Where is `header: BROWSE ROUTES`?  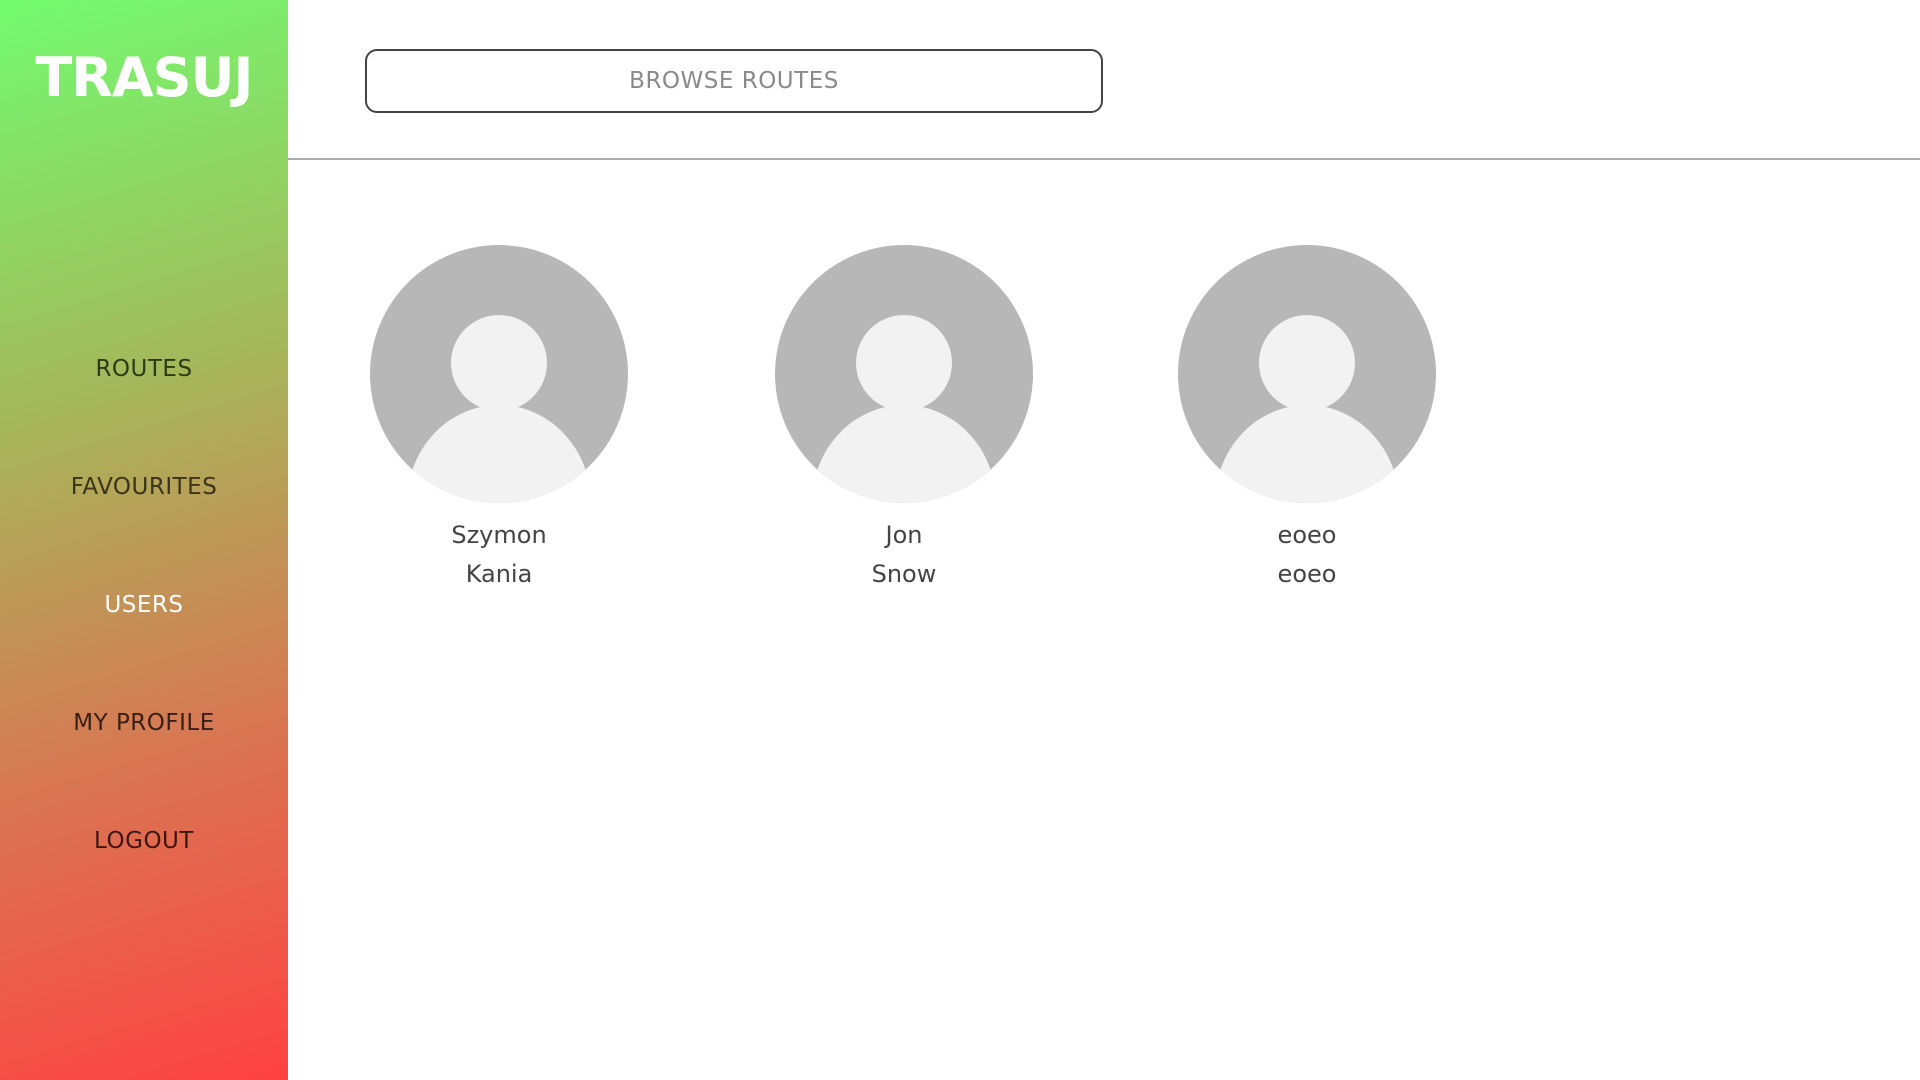
header: BROWSE ROUTES is located at coordinates (1104, 80).